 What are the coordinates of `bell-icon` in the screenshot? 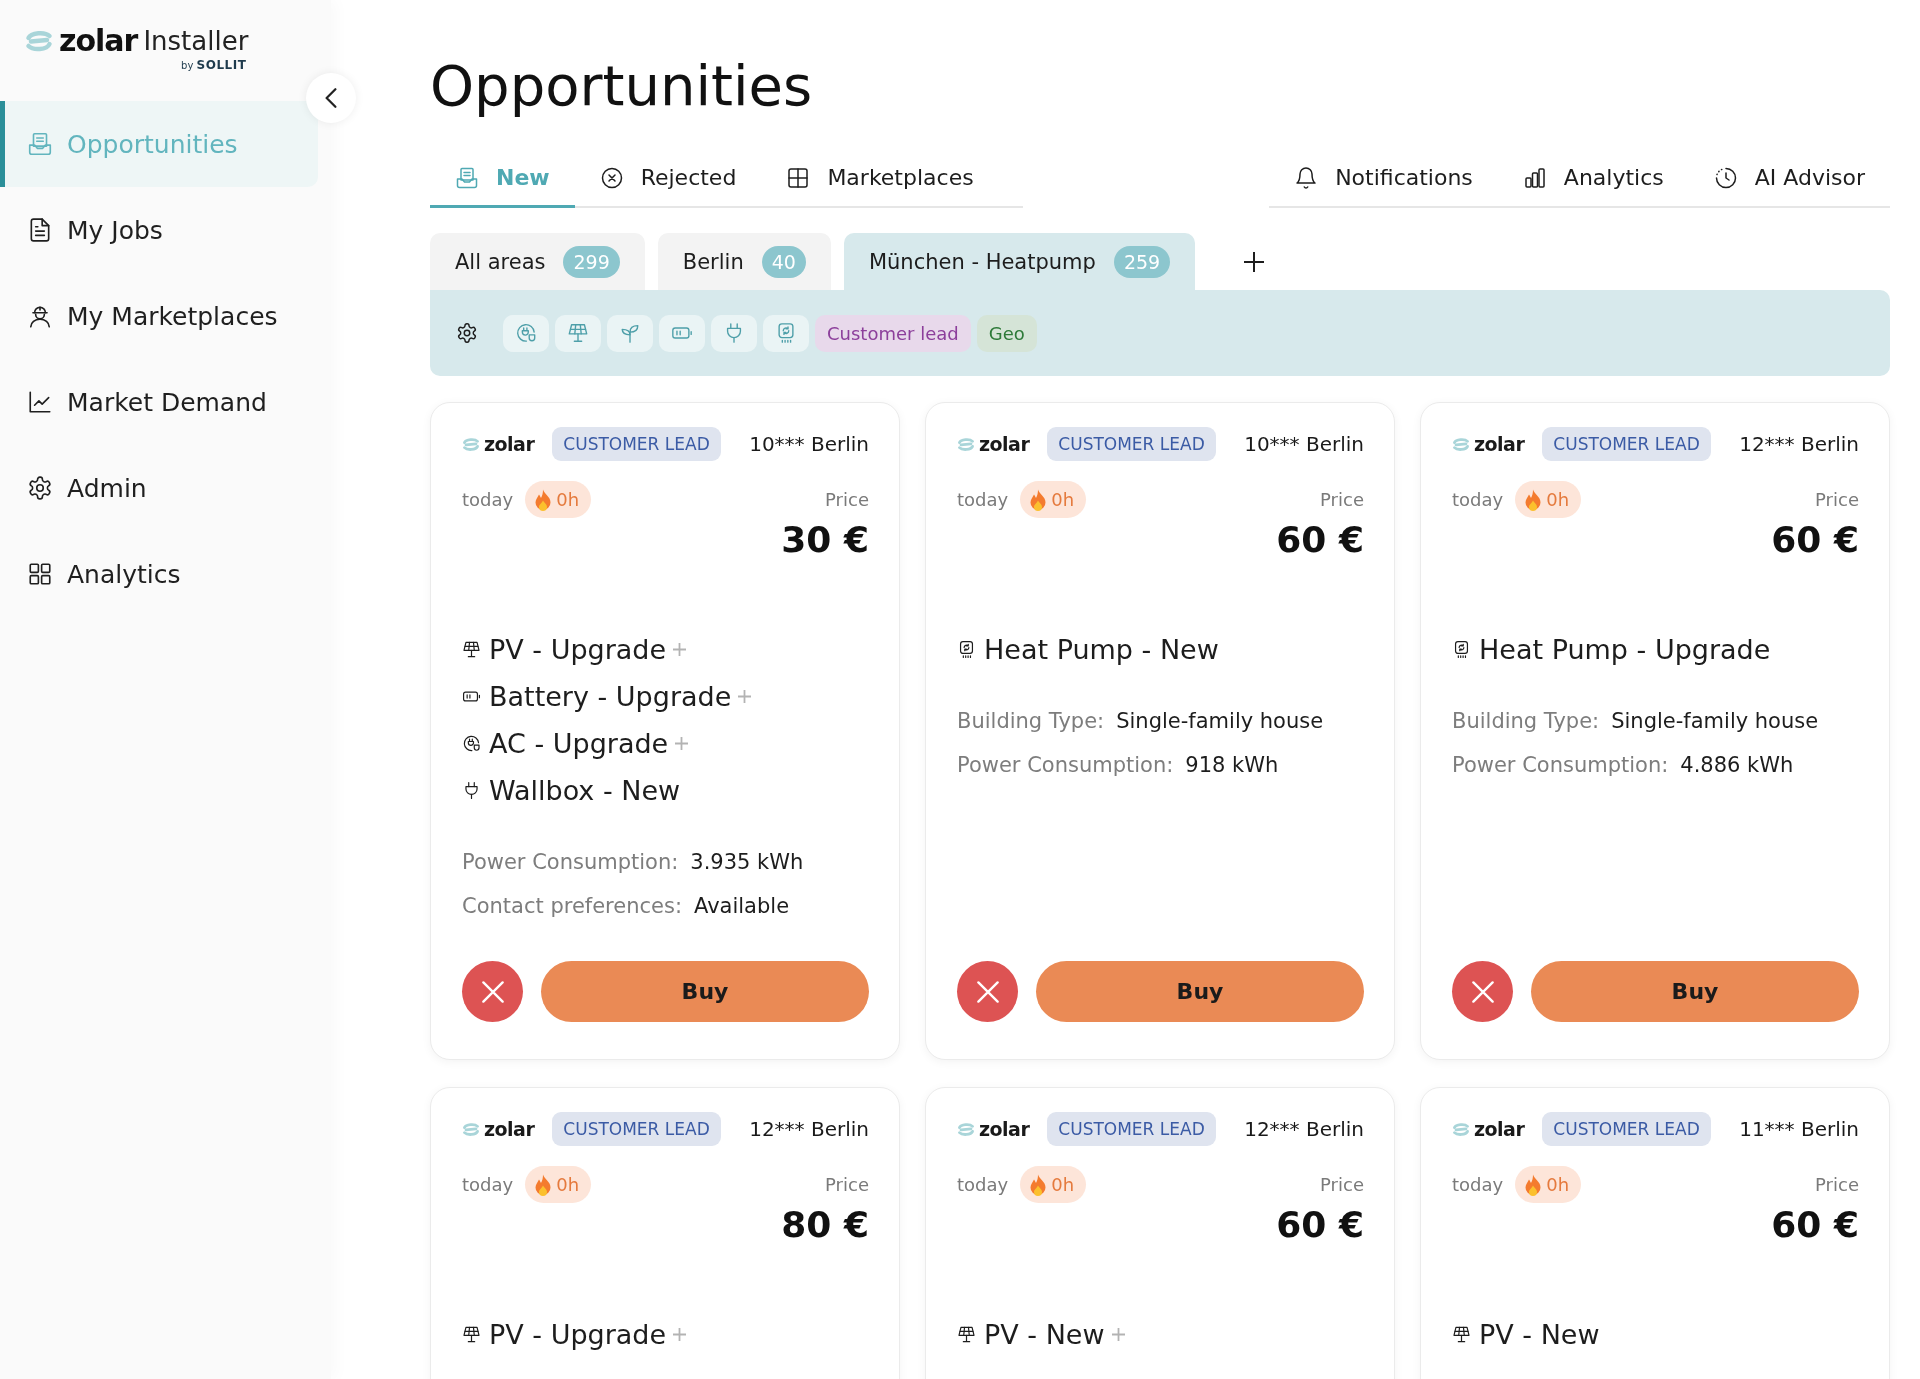 It's located at (1306, 177).